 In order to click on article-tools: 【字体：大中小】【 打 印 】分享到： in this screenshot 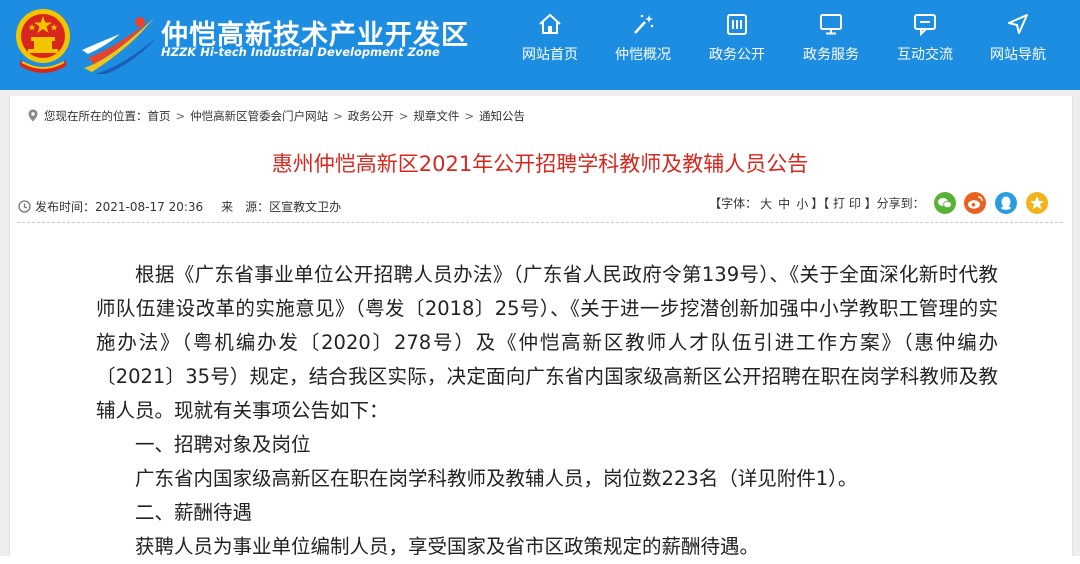, I will do `click(878, 203)`.